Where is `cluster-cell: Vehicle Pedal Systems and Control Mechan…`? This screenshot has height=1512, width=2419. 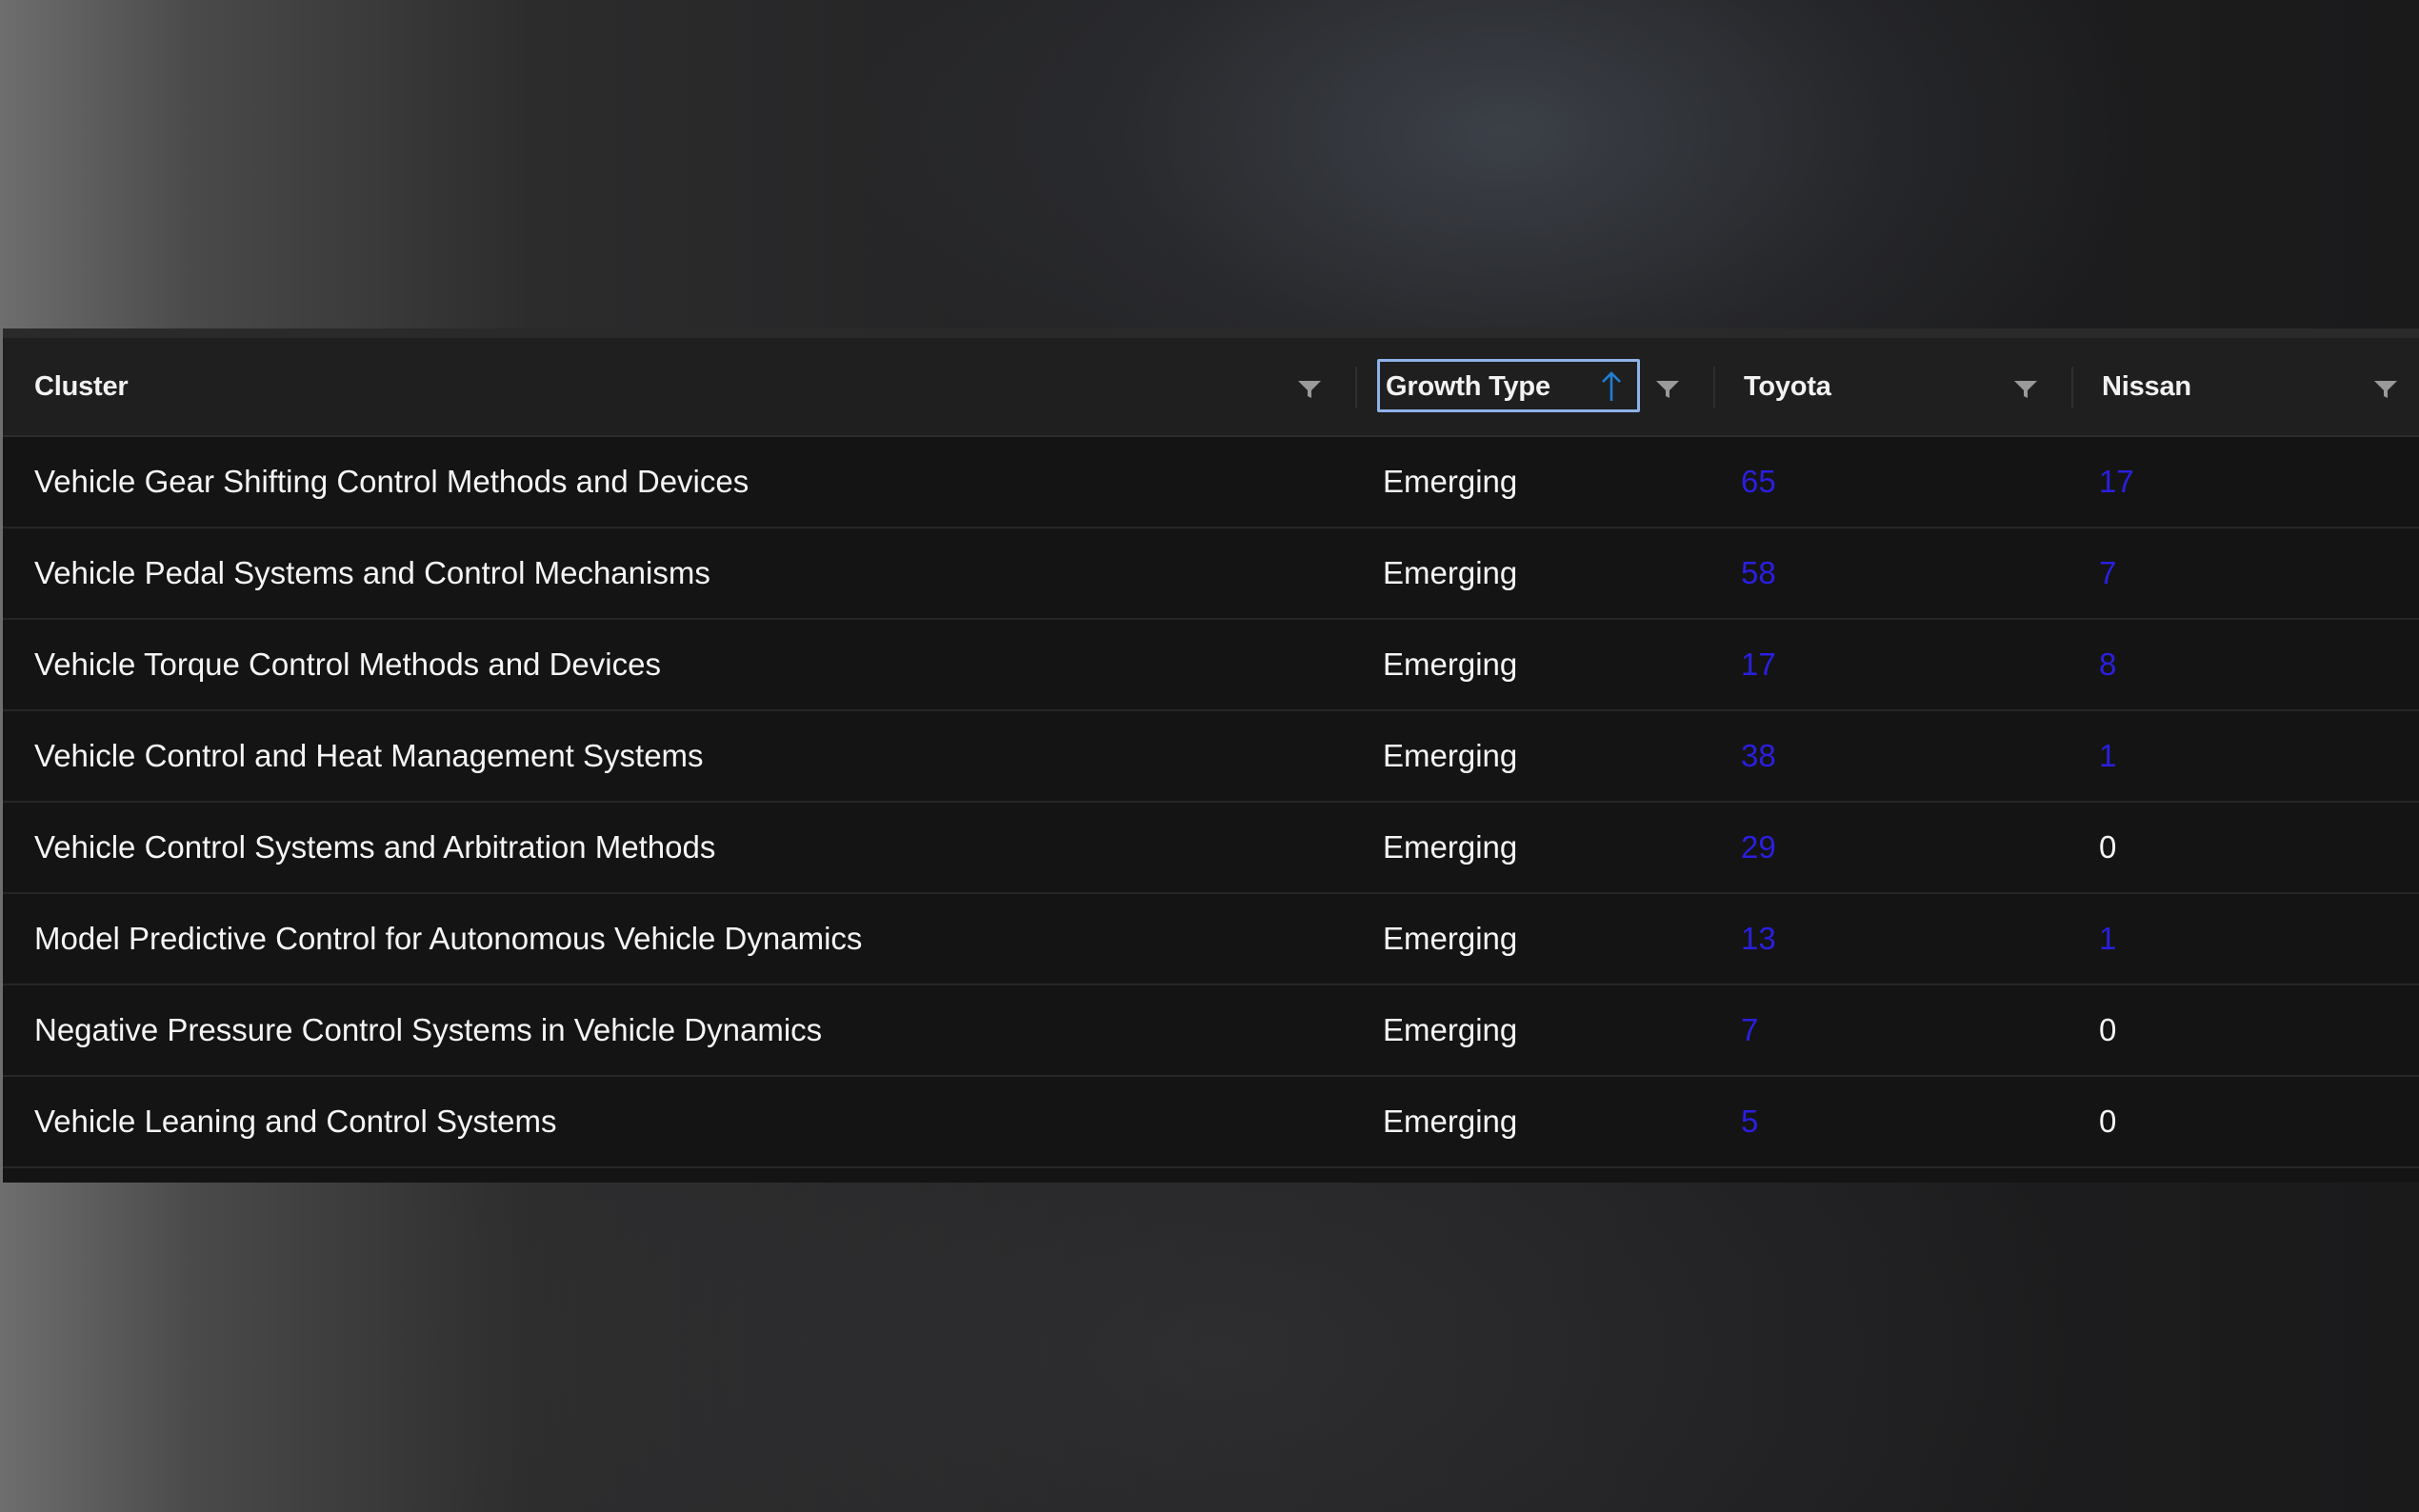
cluster-cell: Vehicle Pedal Systems and Control Mechan… is located at coordinates (372, 572).